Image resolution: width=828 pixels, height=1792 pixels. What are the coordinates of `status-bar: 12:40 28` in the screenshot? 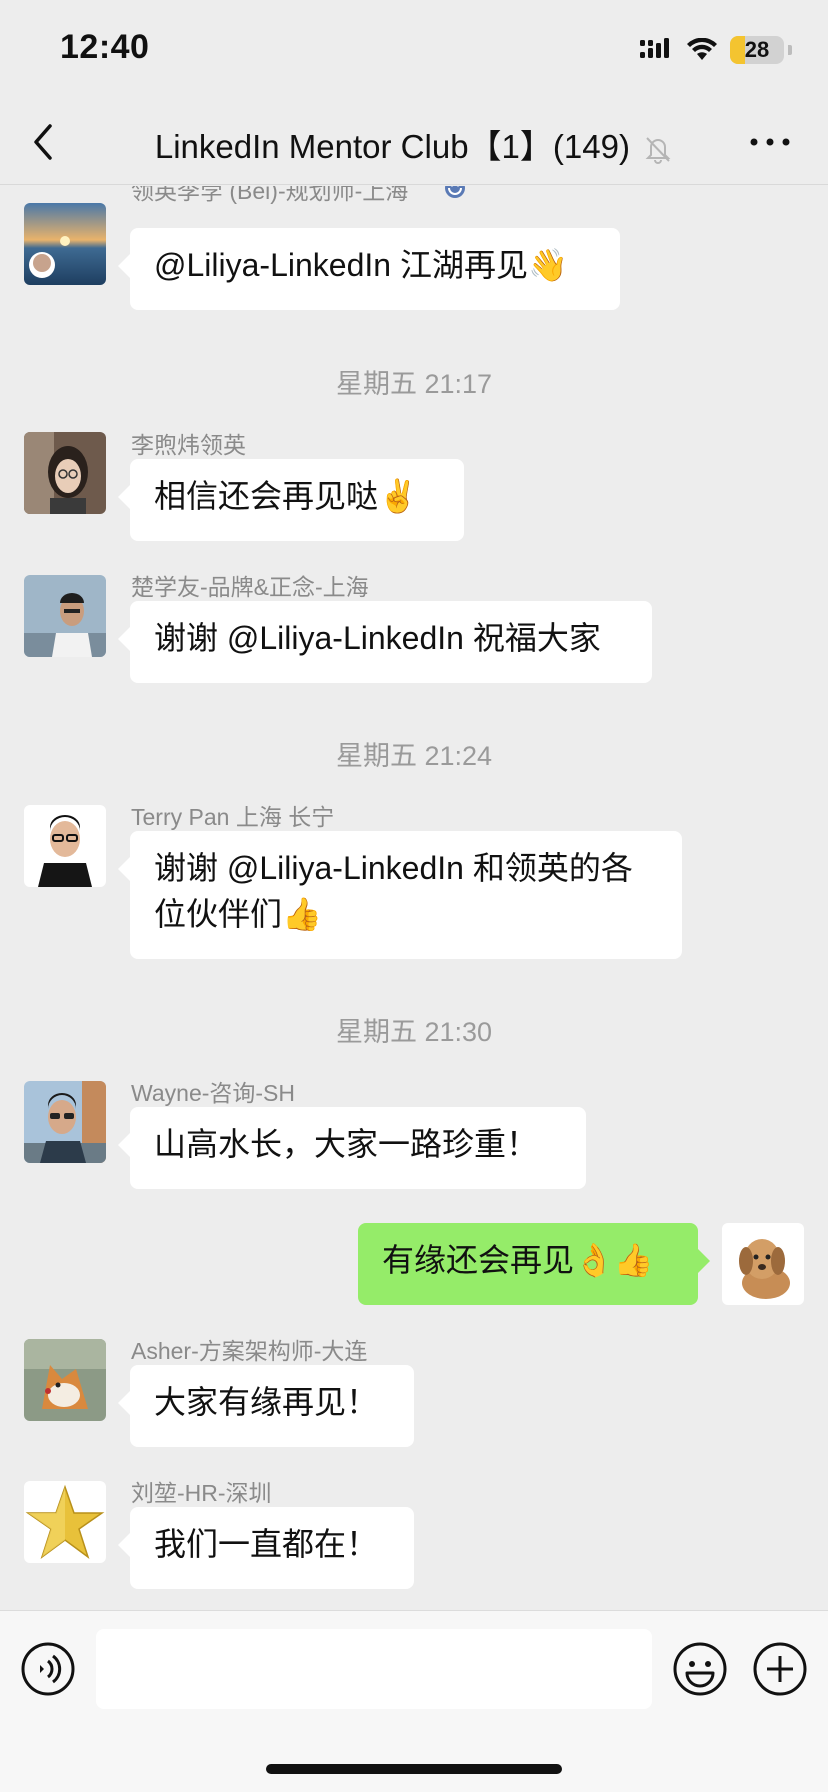 It's located at (414, 50).